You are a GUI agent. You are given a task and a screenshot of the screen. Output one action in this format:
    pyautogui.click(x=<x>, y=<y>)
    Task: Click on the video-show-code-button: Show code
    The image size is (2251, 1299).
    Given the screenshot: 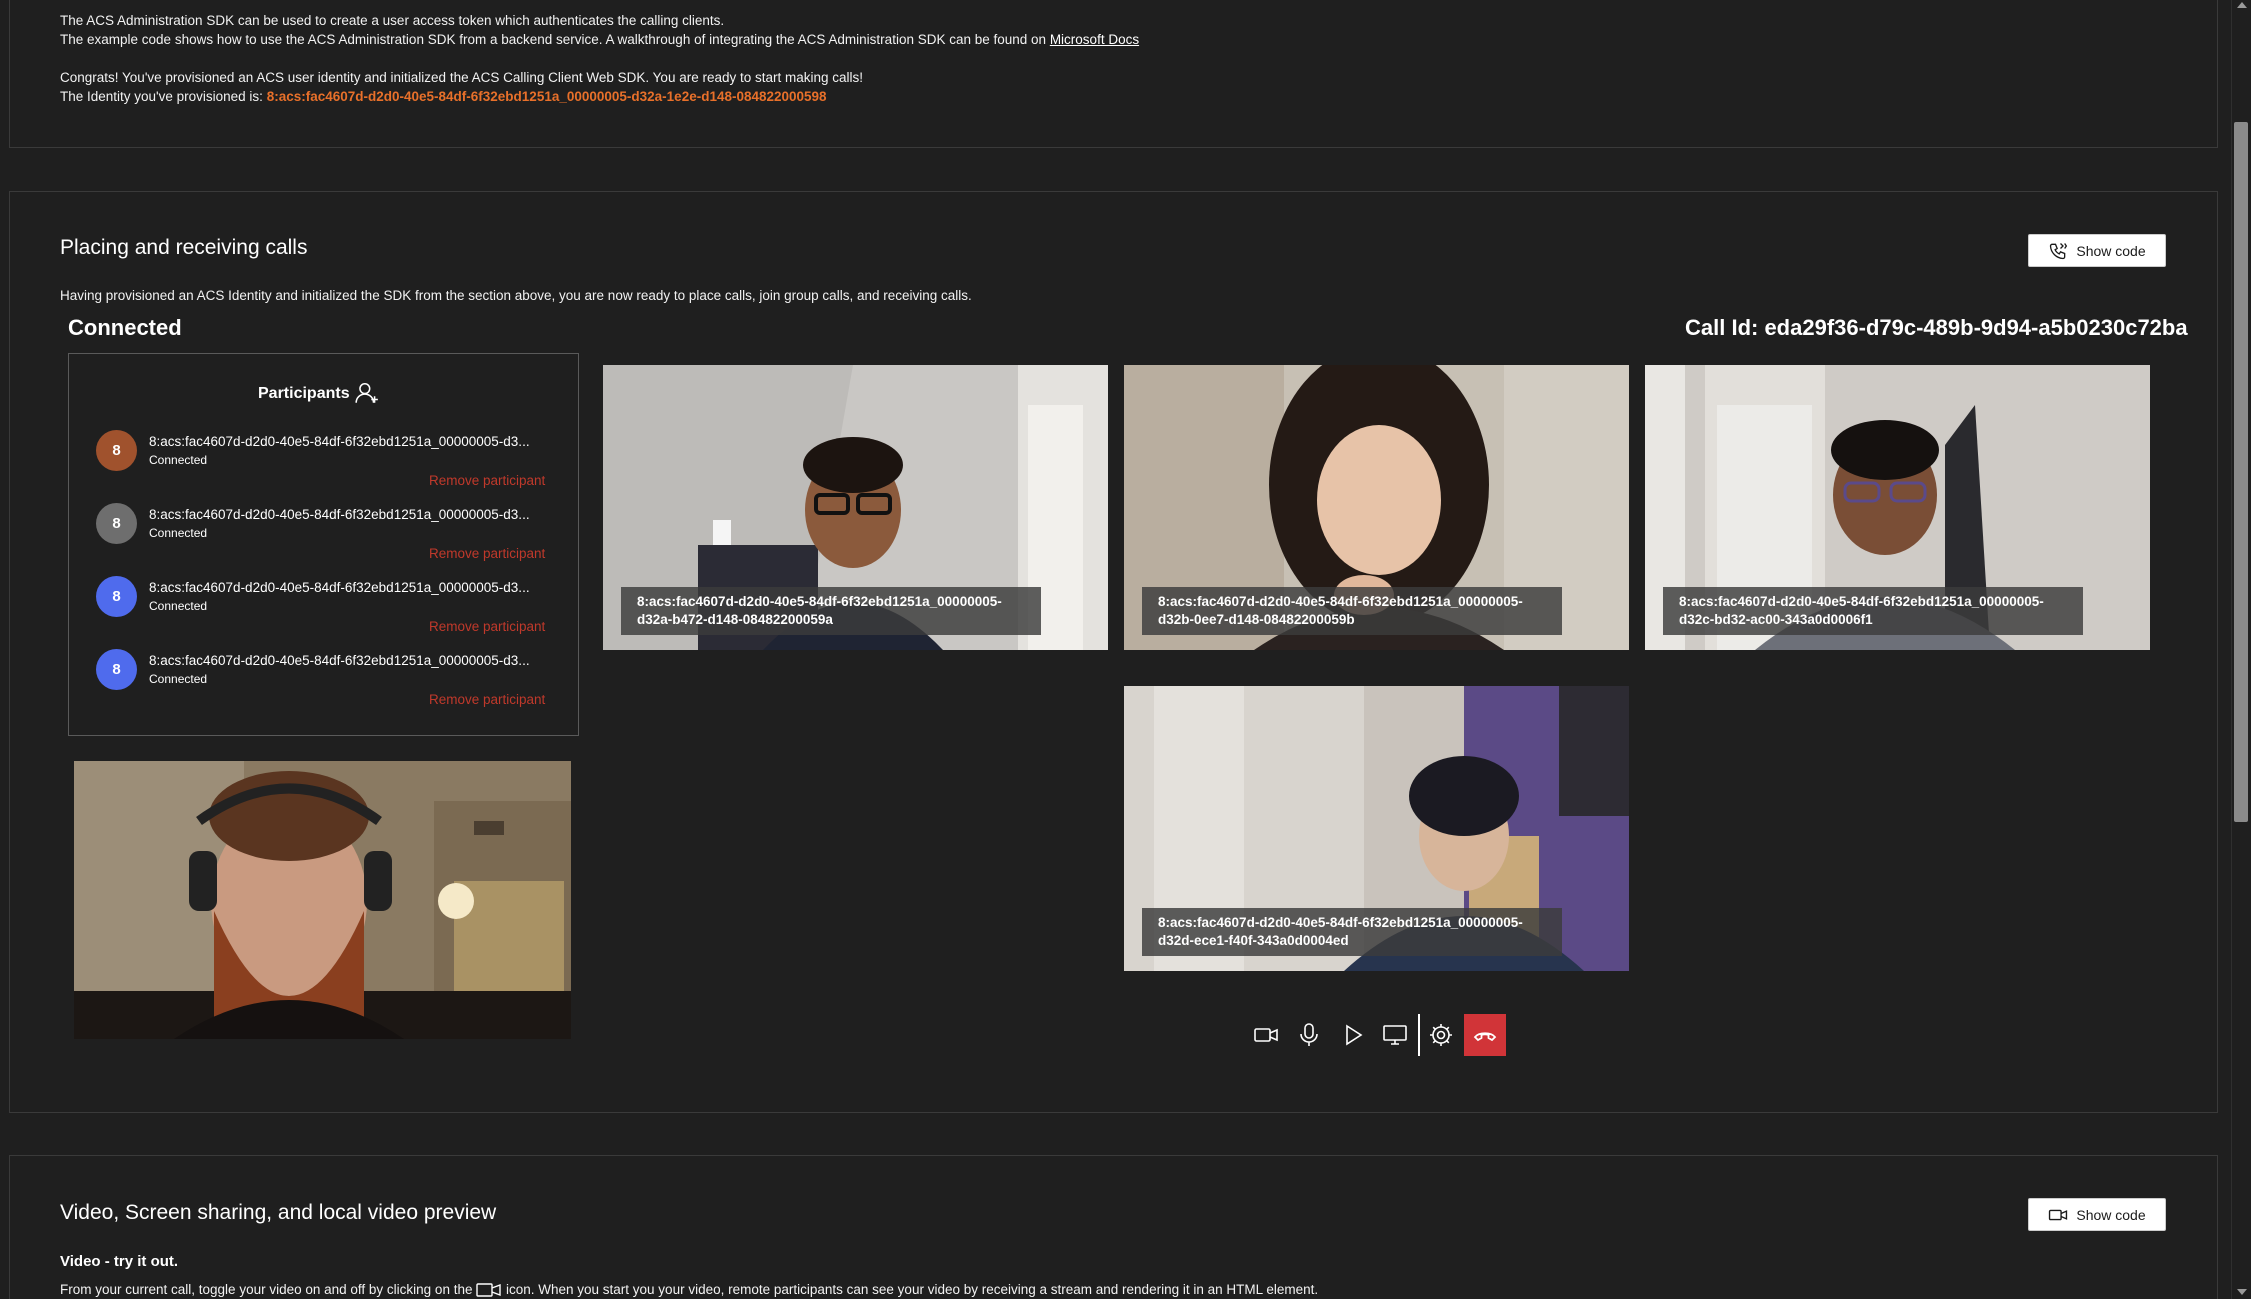 What is the action you would take?
    pyautogui.click(x=2097, y=1214)
    